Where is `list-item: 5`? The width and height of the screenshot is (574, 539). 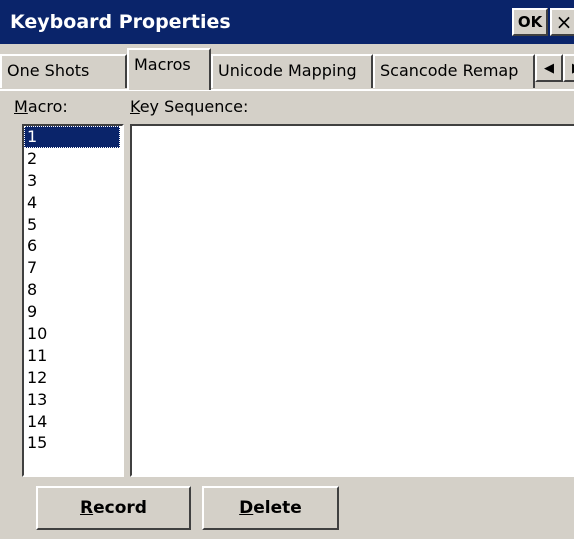 list-item: 5 is located at coordinates (73, 225).